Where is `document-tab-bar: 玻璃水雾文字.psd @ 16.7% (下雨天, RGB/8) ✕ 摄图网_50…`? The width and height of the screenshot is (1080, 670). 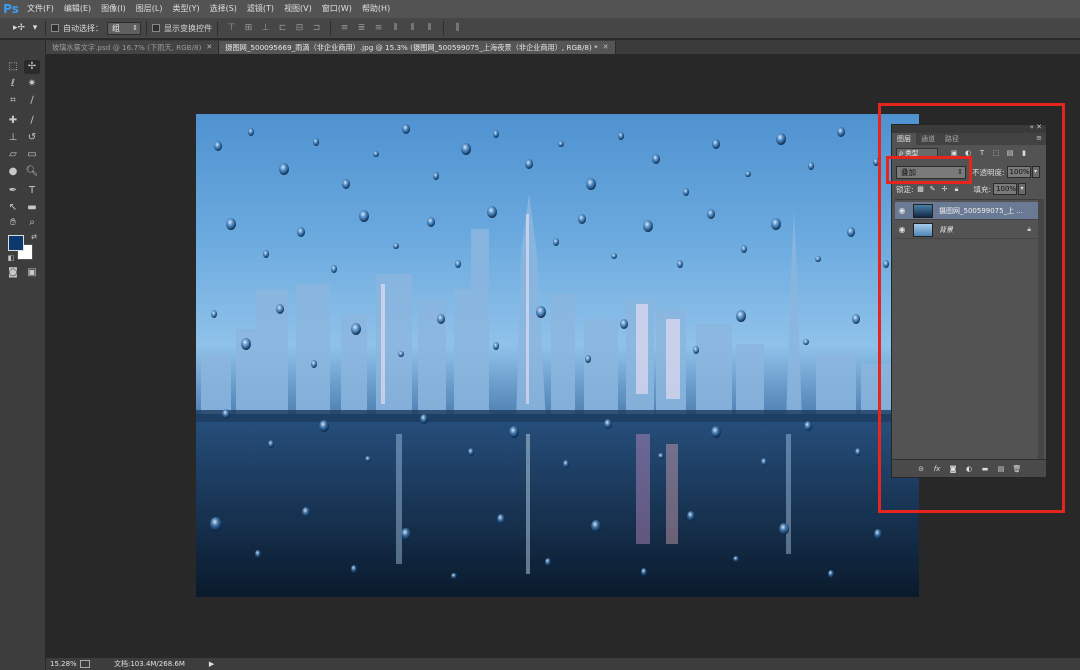 document-tab-bar: 玻璃水雾文字.psd @ 16.7% (下雨天, RGB/8) ✕ 摄图网_50… is located at coordinates (563, 47).